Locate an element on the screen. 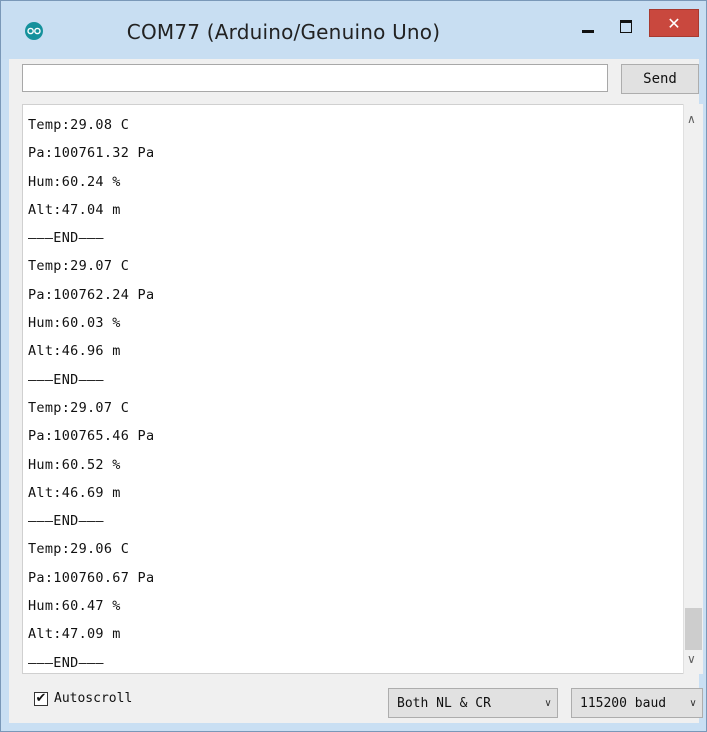  autoscroll-label: Autoscroll is located at coordinates (93, 698).